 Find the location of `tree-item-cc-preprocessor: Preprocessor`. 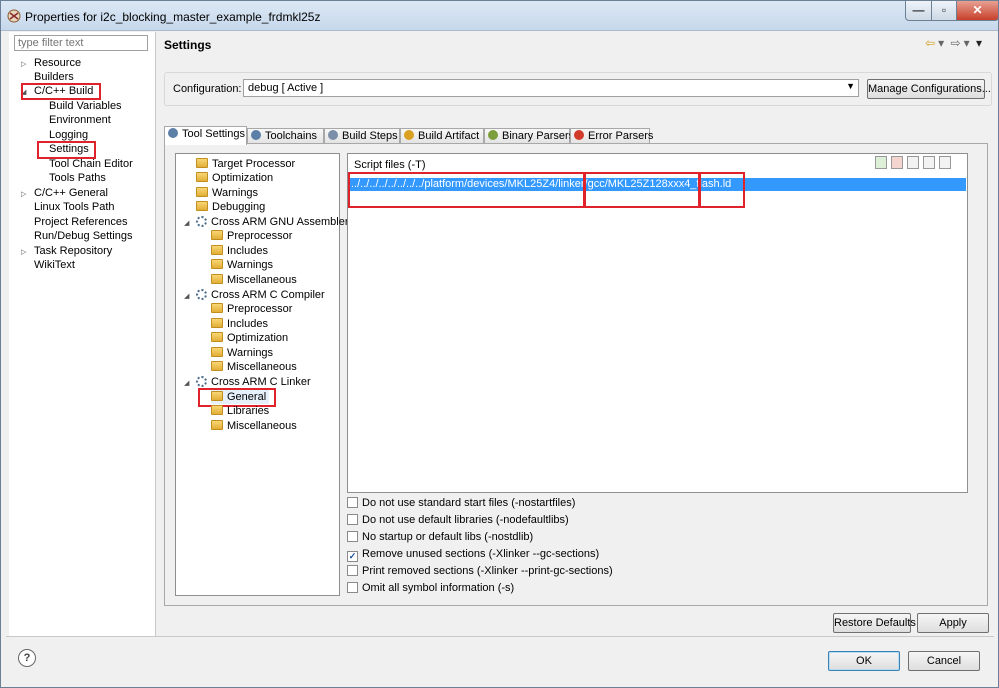

tree-item-cc-preprocessor: Preprocessor is located at coordinates (251, 309).